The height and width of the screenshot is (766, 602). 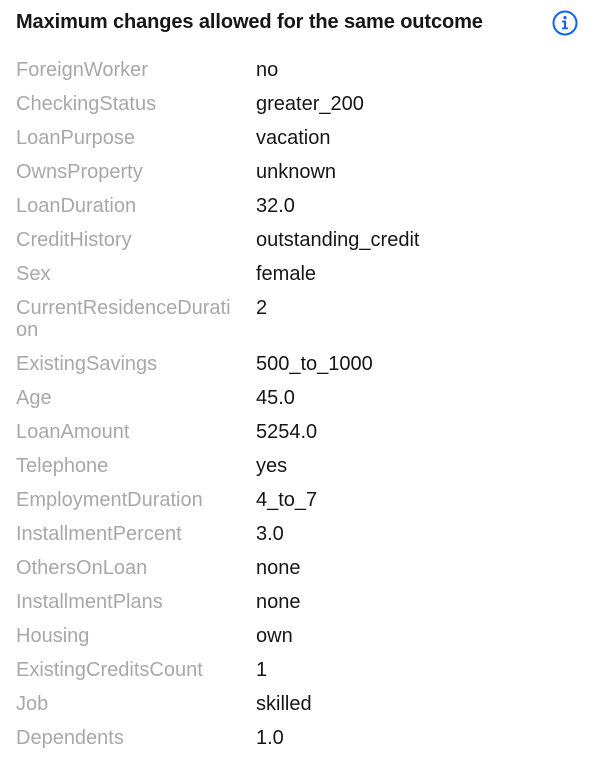 I want to click on feature-label: Telephone, so click(x=62, y=466).